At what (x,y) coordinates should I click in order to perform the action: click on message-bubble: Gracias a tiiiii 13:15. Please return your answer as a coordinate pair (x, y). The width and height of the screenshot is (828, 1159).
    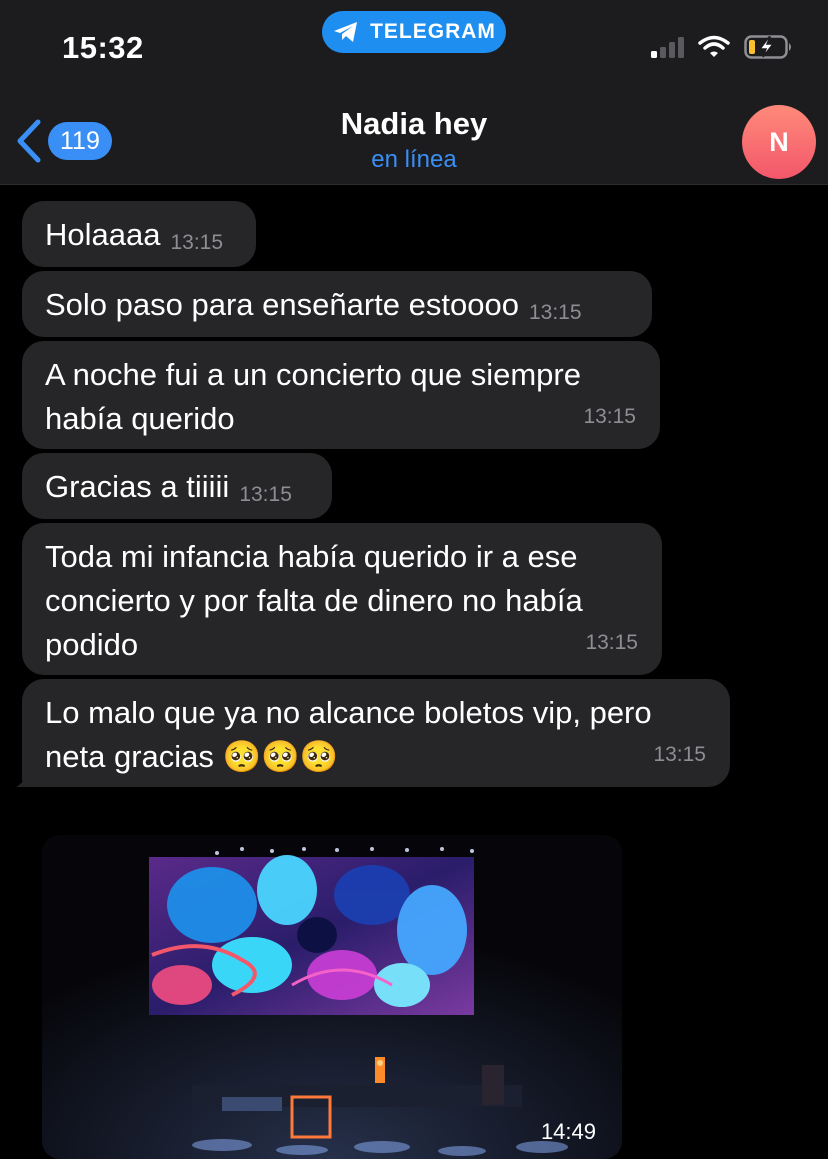
    Looking at the image, I should click on (177, 486).